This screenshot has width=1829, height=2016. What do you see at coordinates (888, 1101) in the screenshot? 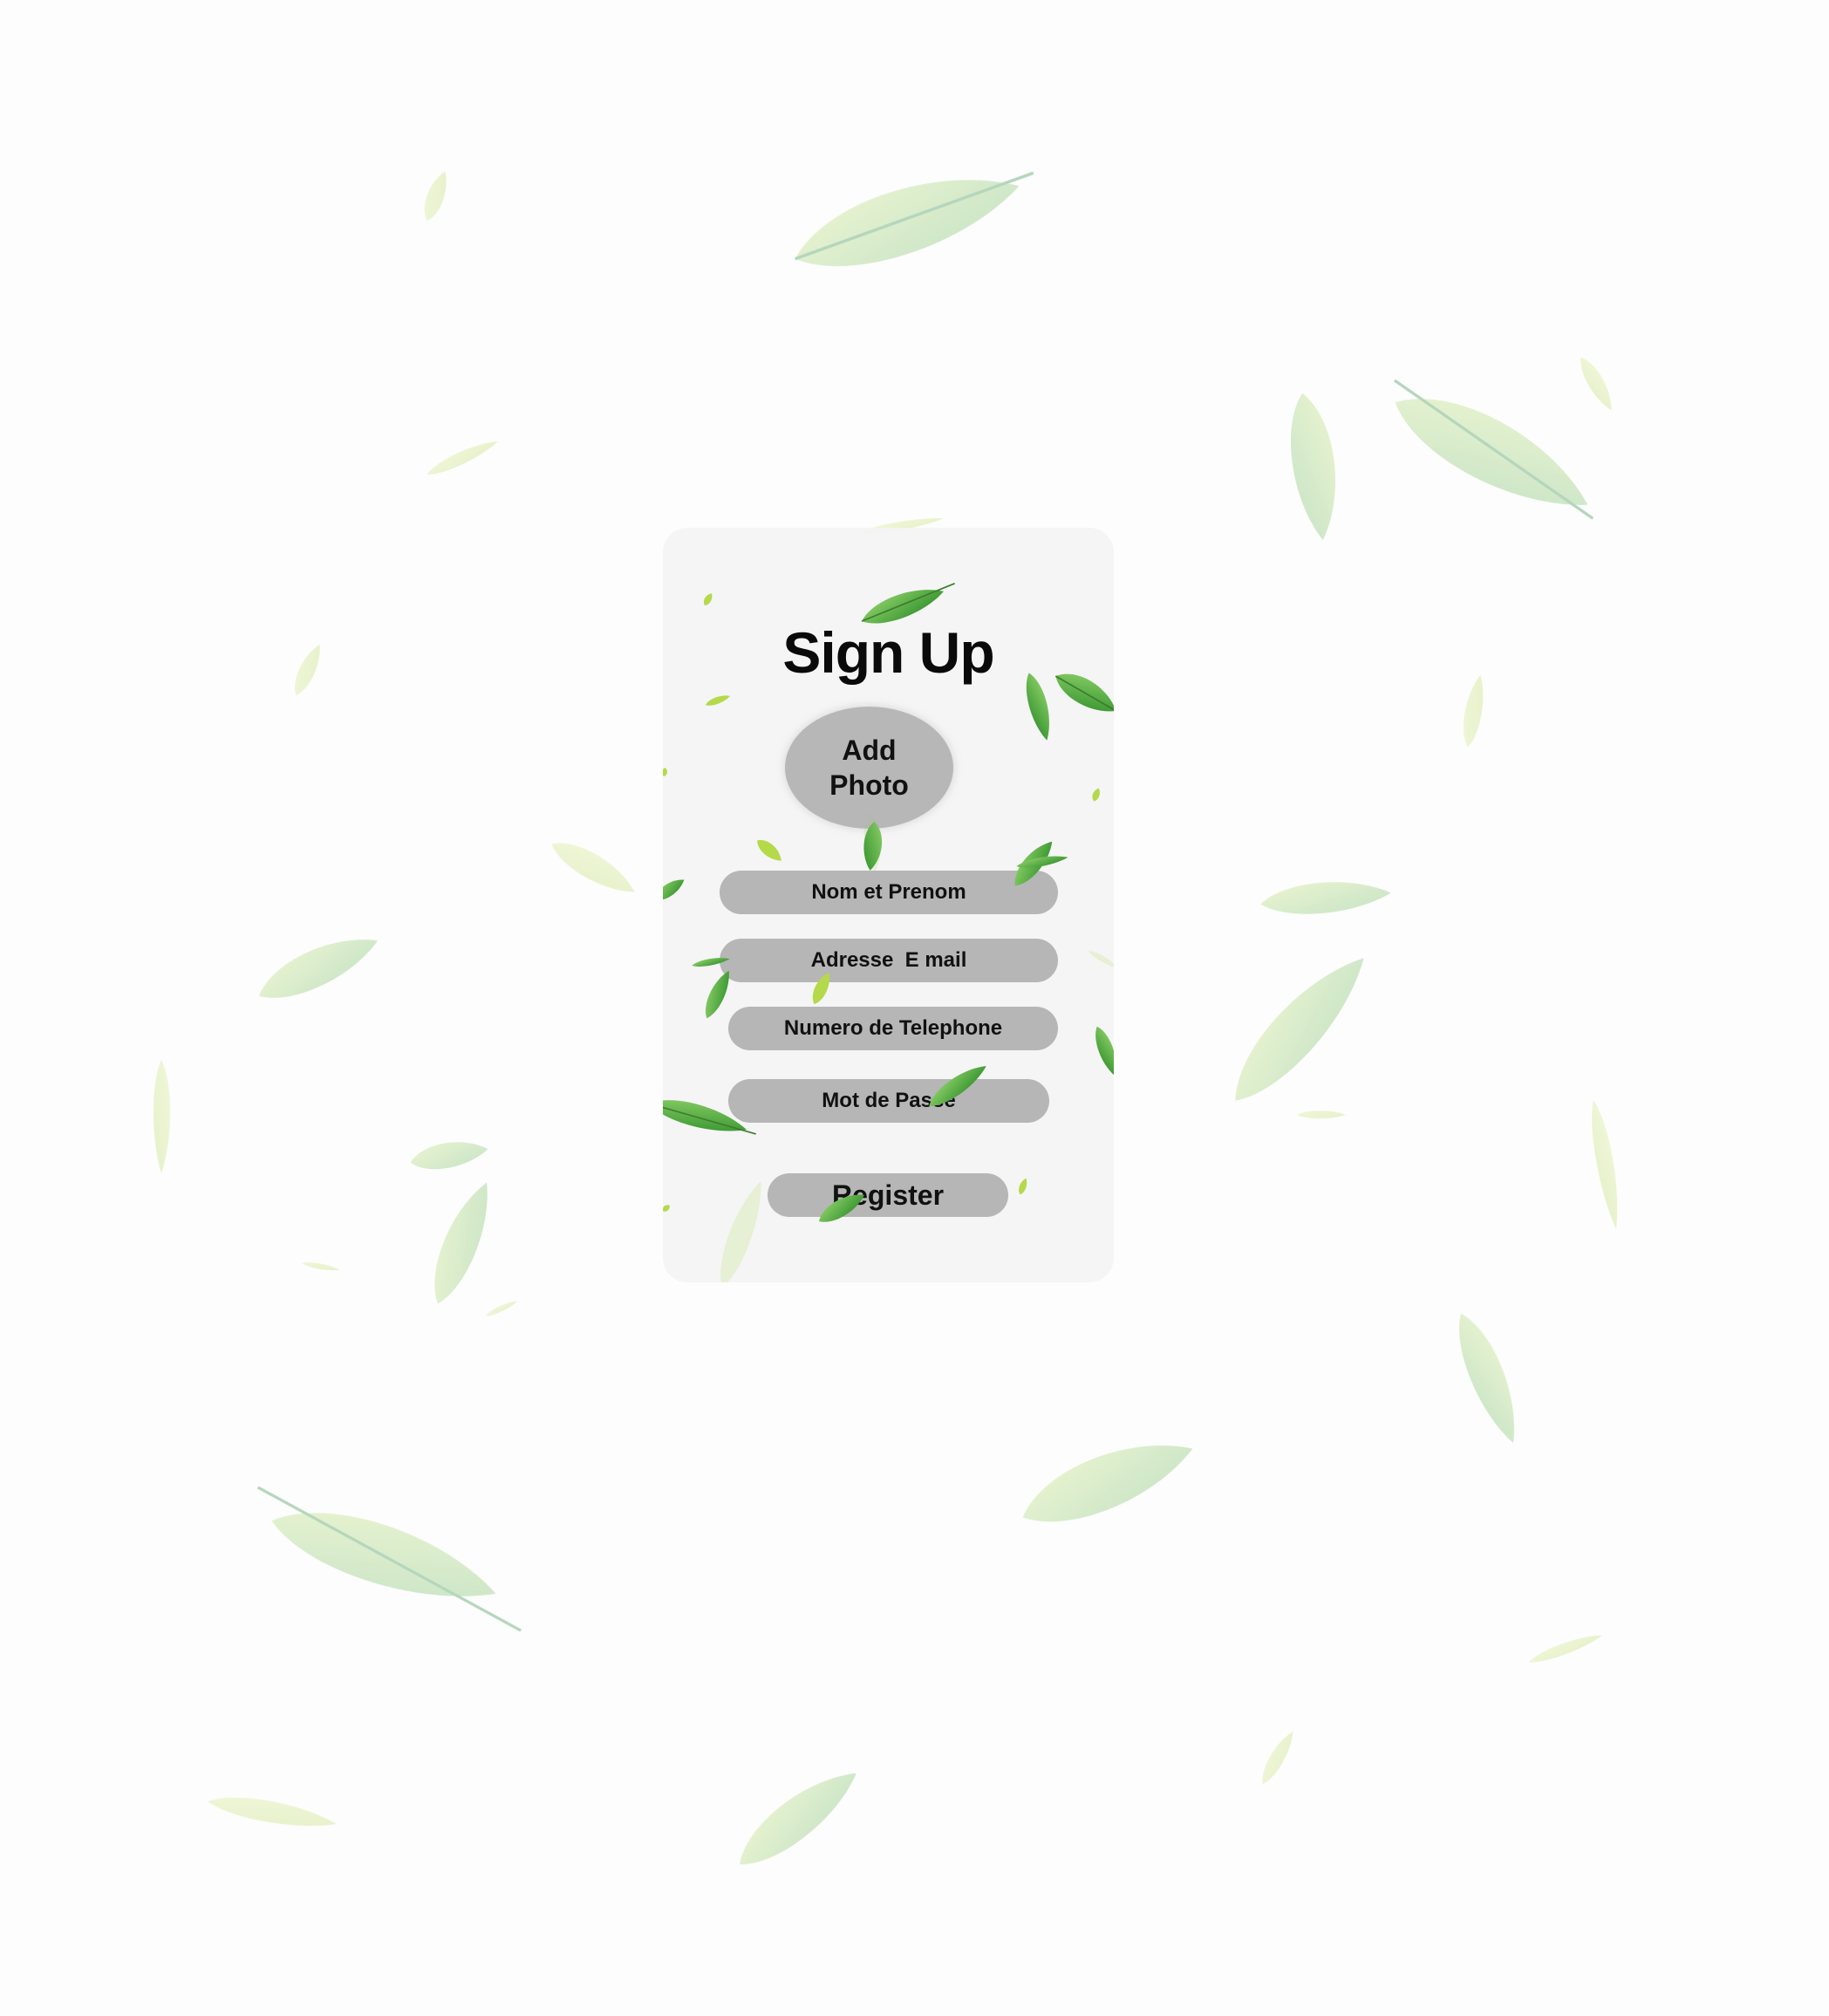
I see `password-field` at bounding box center [888, 1101].